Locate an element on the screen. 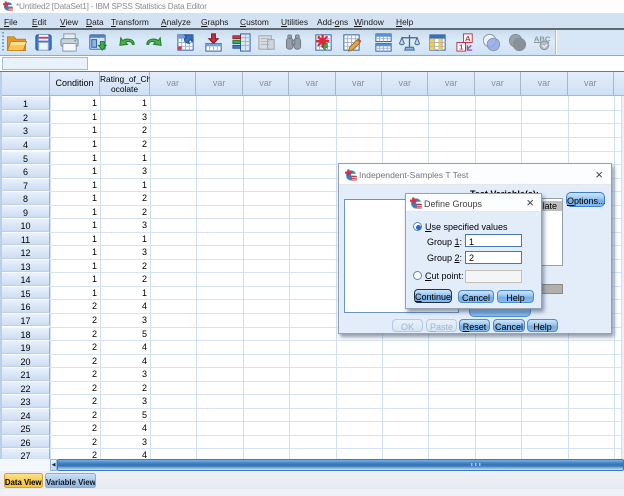 The height and width of the screenshot is (496, 624). svg-text: A is located at coordinates (468, 38).